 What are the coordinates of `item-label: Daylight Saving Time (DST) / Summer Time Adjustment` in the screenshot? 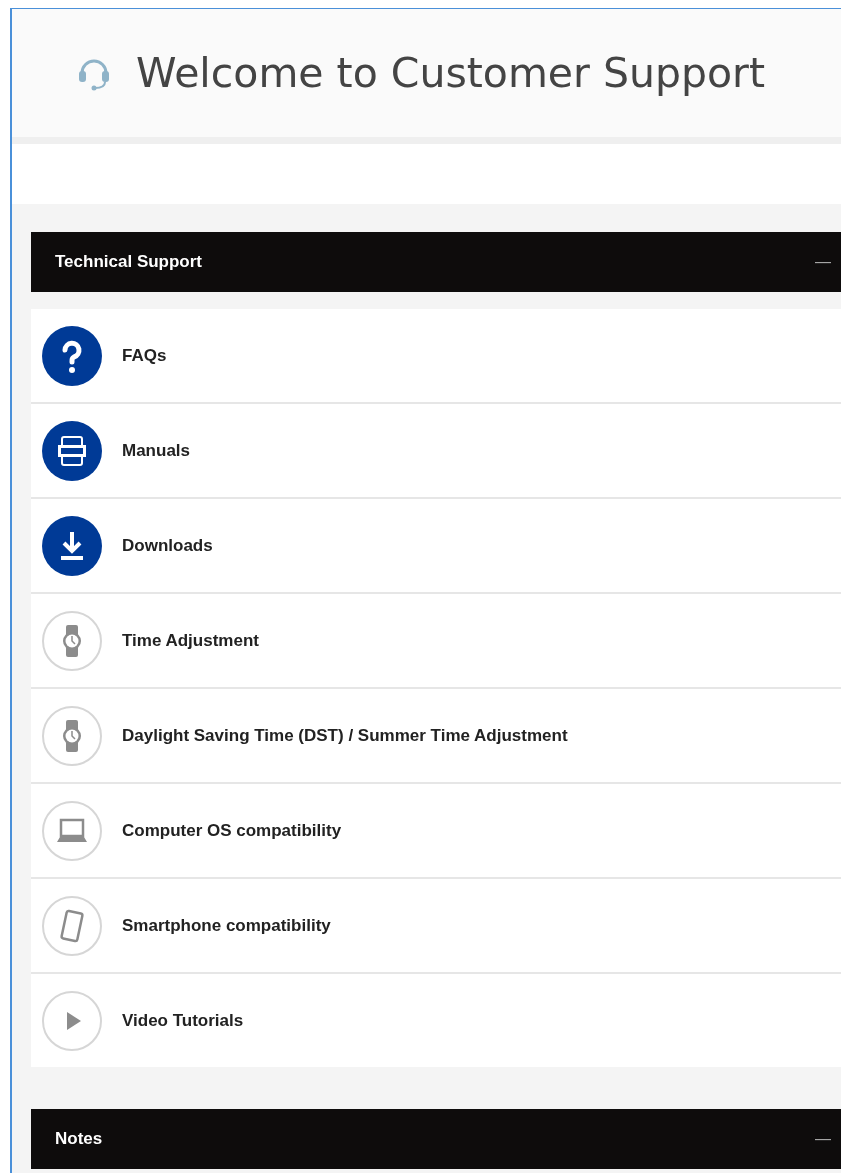 It's located at (345, 735).